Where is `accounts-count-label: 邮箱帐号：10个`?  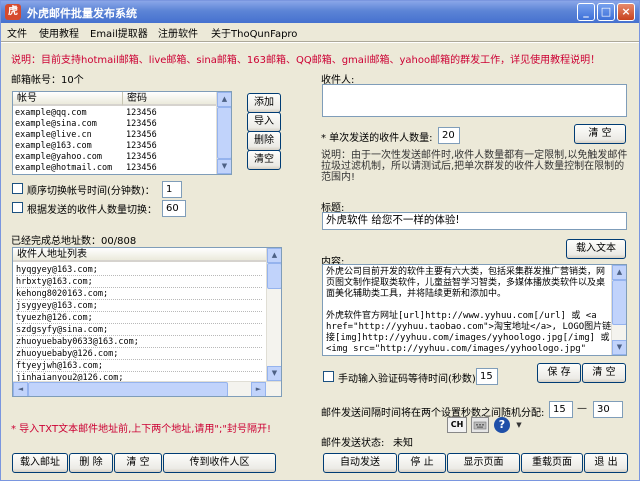 accounts-count-label: 邮箱帐号：10个 is located at coordinates (47, 80).